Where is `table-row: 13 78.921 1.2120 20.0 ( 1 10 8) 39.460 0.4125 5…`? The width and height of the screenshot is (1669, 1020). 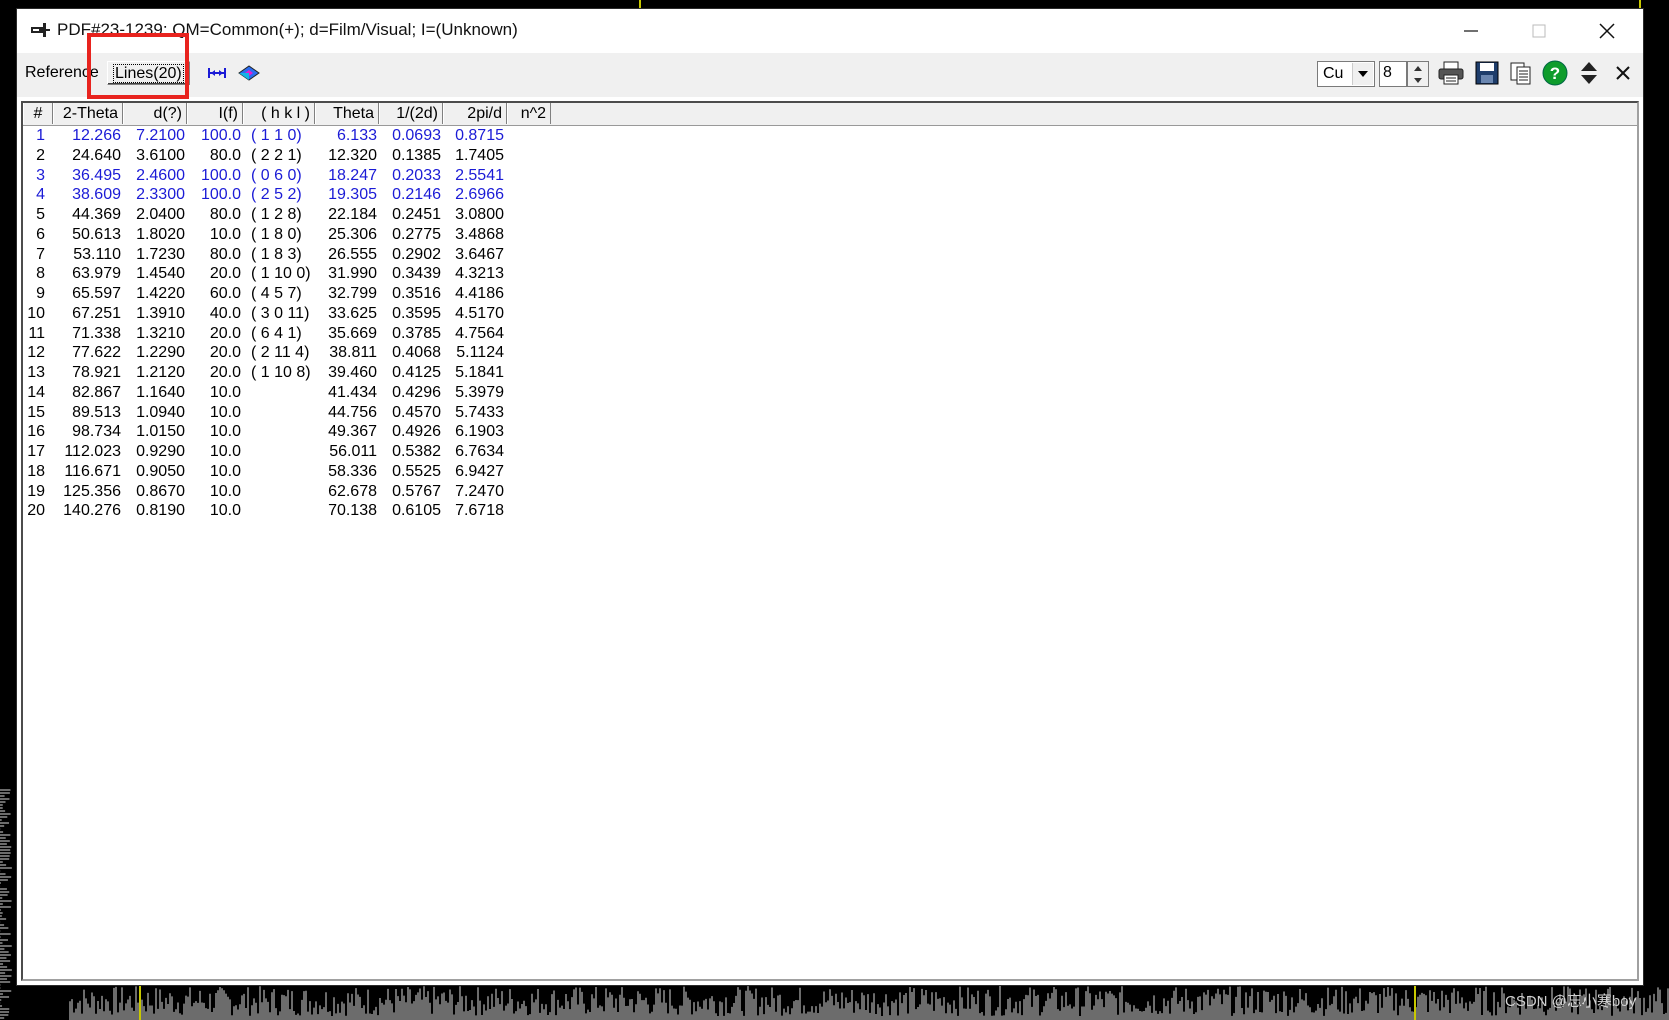 table-row: 13 78.921 1.2120 20.0 ( 1 10 8) 39.460 0.4125 5… is located at coordinates (323, 372).